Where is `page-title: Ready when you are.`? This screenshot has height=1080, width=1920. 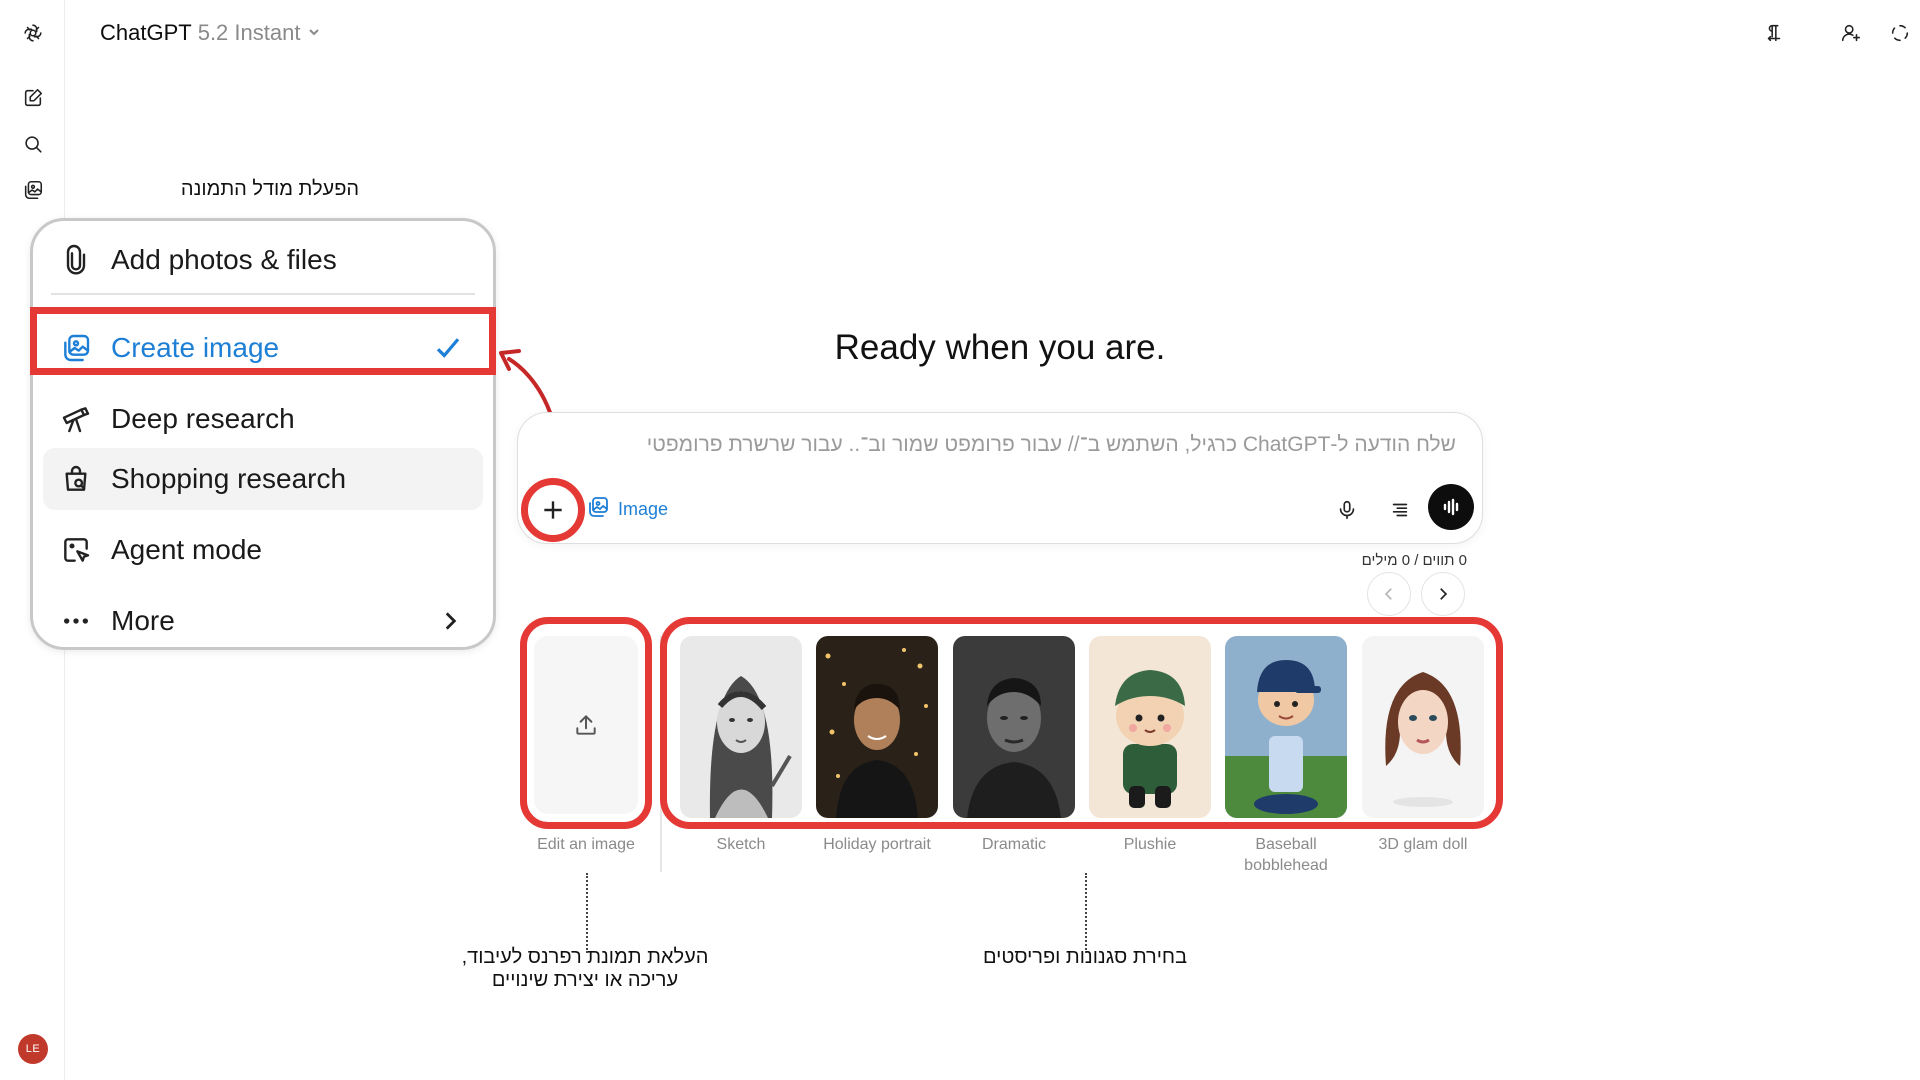 page-title: Ready when you are. is located at coordinates (1000, 347).